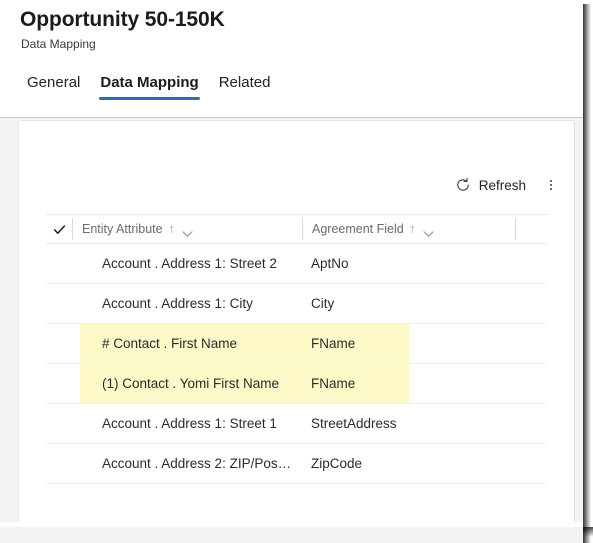 The width and height of the screenshot is (593, 543). I want to click on tab-data-mapping: Data Mapping, so click(149, 86).